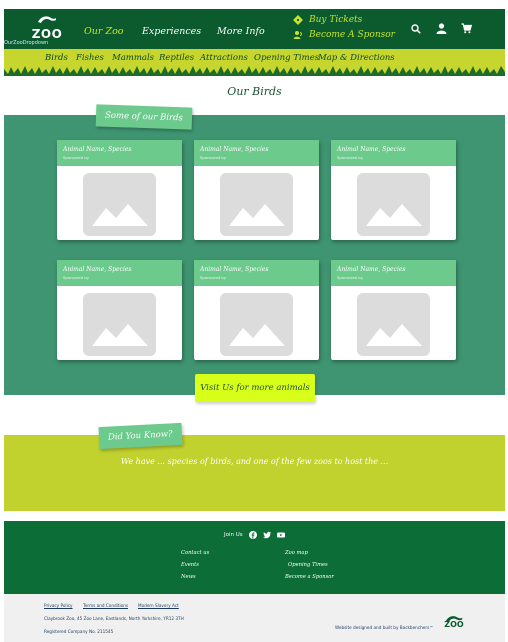 This screenshot has width=508, height=642. I want to click on lizard-logo-icon, so click(47, 19).